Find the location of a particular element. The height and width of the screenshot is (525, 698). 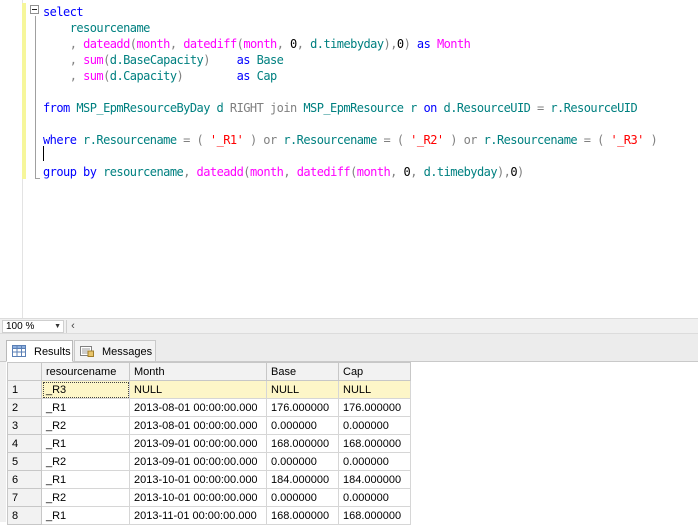

row-number: 1 is located at coordinates (24, 389).